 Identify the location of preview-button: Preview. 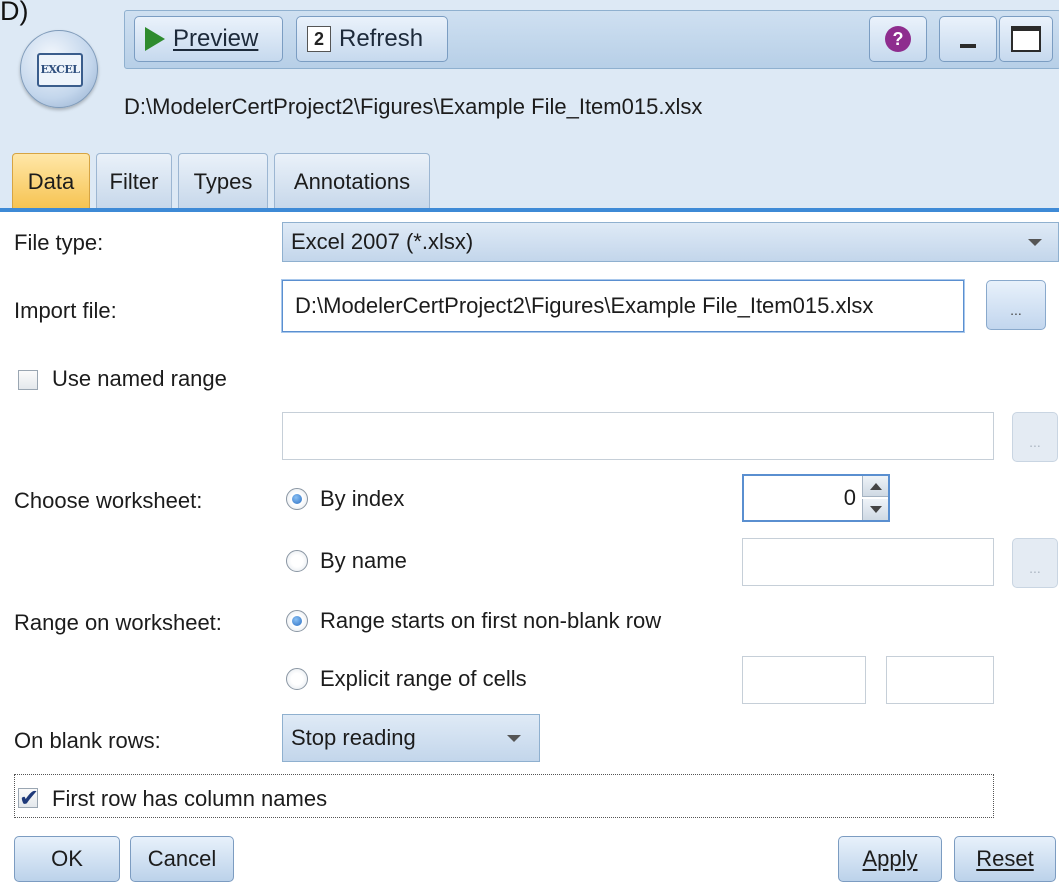
(208, 39).